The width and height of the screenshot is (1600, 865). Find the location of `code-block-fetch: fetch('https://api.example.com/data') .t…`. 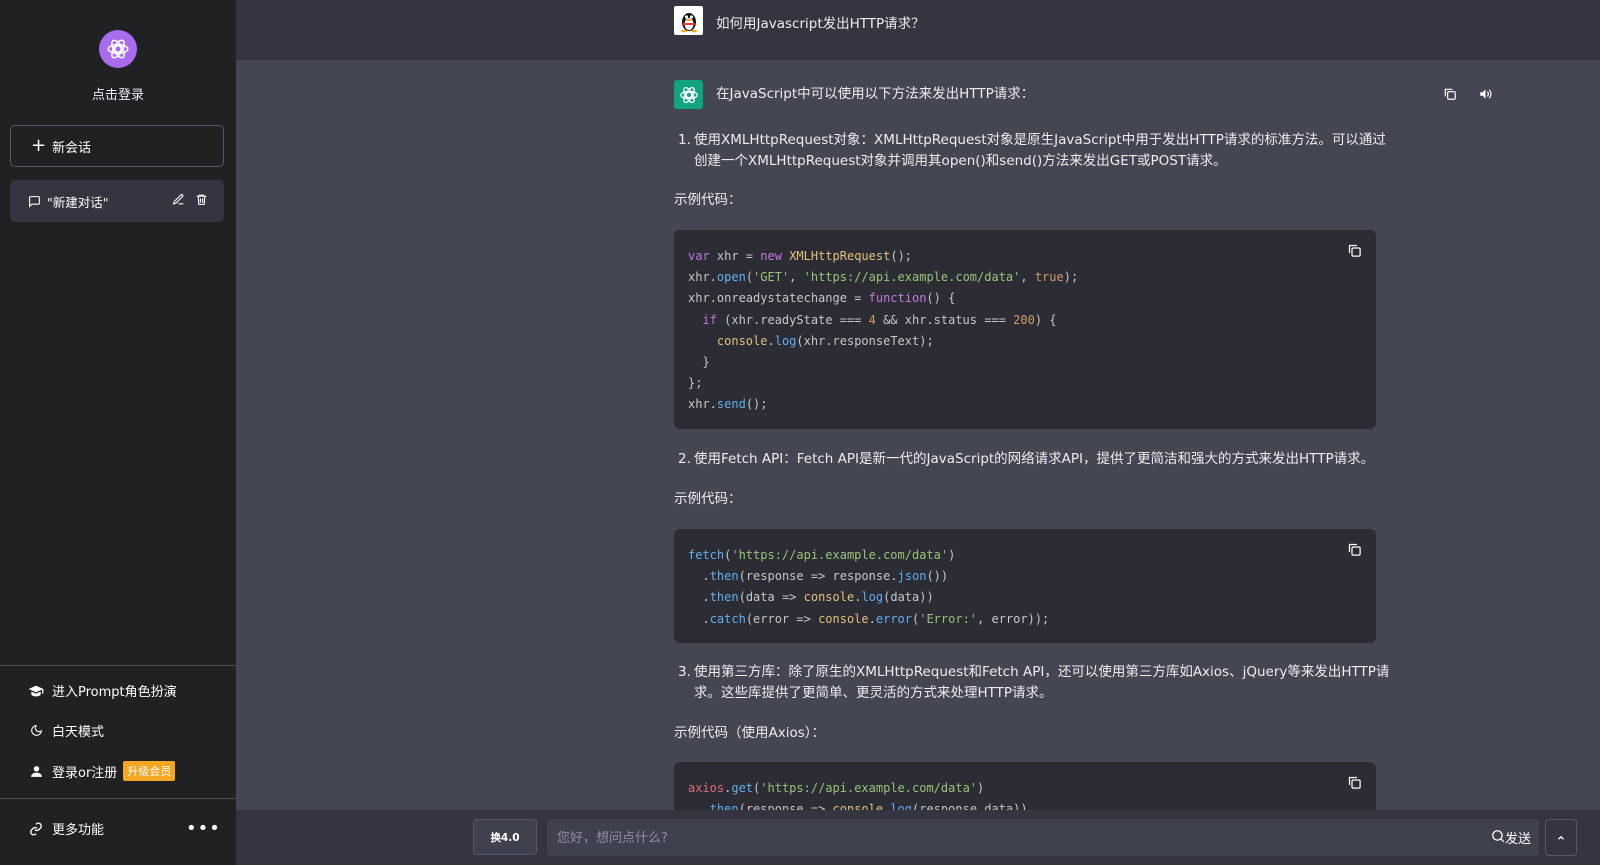

code-block-fetch: fetch('https://api.example.com/data') .t… is located at coordinates (1025, 586).